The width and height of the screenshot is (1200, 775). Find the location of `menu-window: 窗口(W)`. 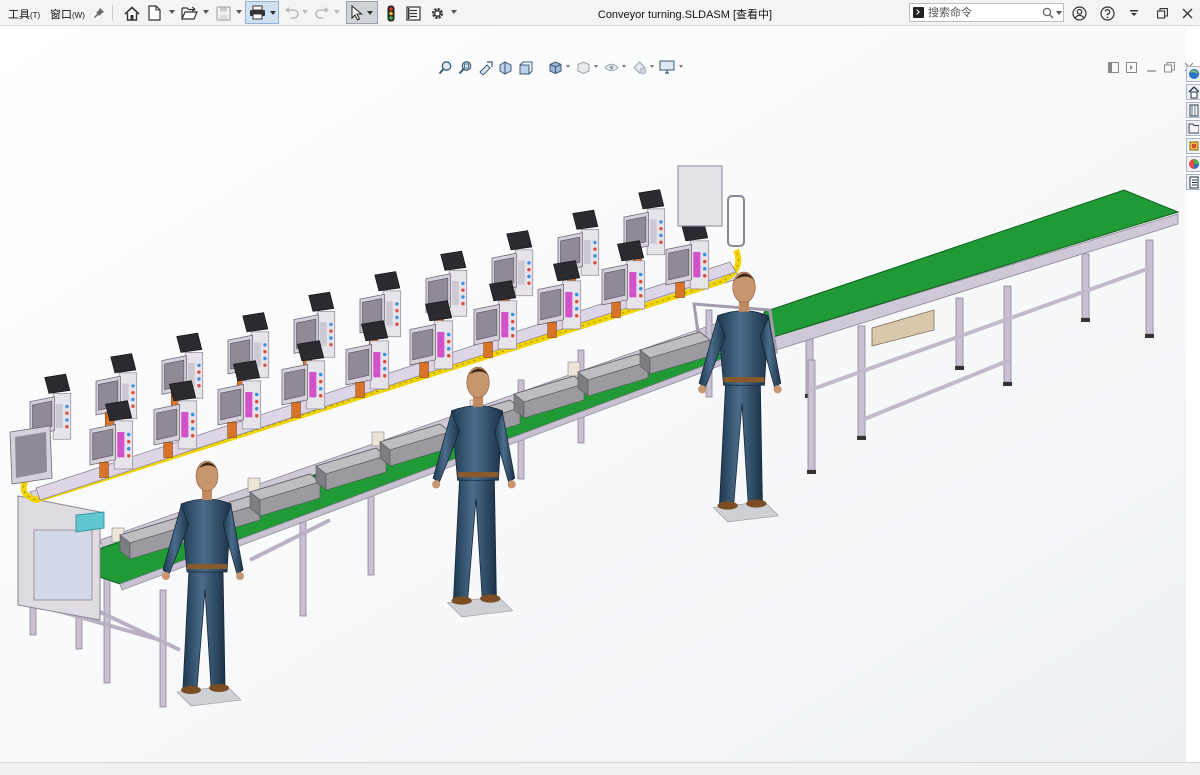

menu-window: 窗口(W) is located at coordinates (67, 14).